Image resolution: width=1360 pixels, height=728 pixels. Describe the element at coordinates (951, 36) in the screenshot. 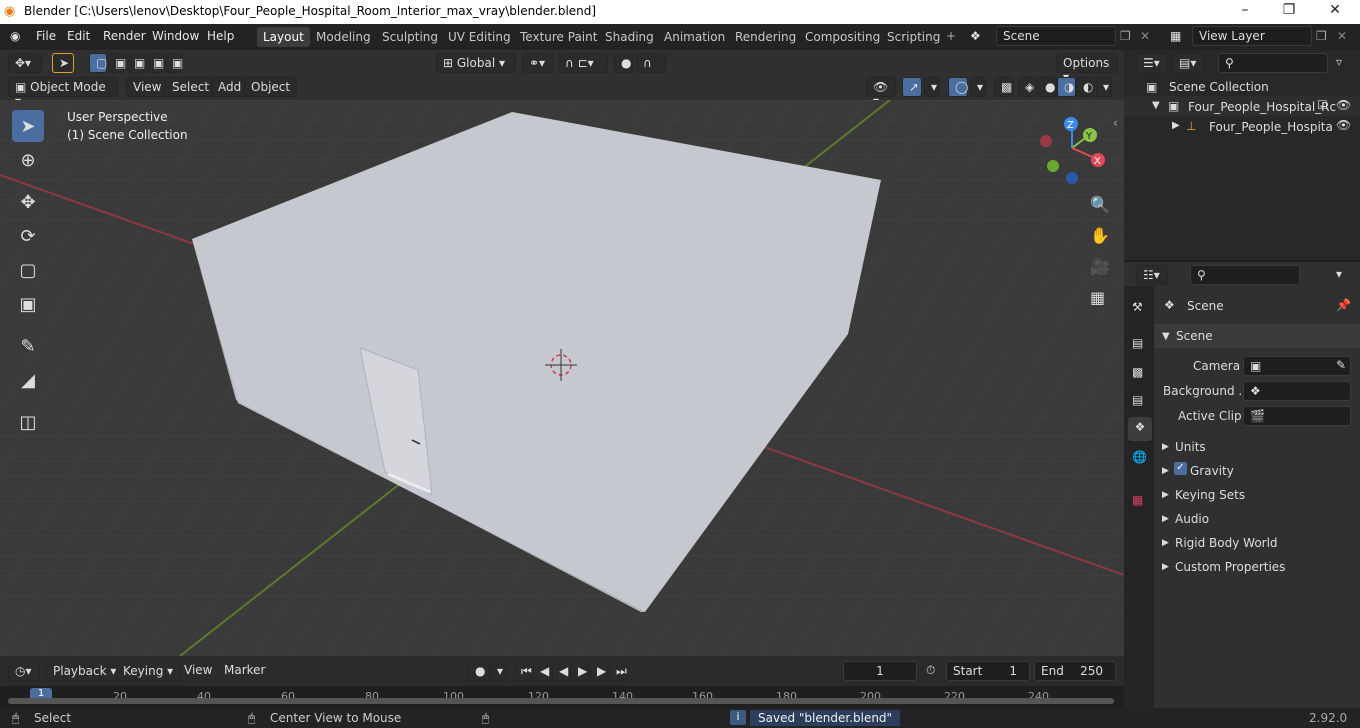

I see `add-workspace-icon: +` at that location.